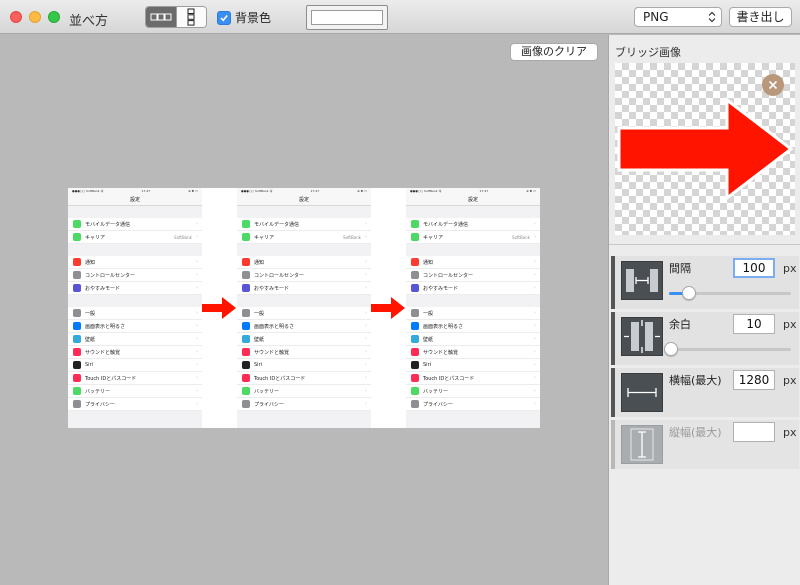 This screenshot has width=800, height=585. Describe the element at coordinates (16, 17) in the screenshot. I see `close-window-button` at that location.